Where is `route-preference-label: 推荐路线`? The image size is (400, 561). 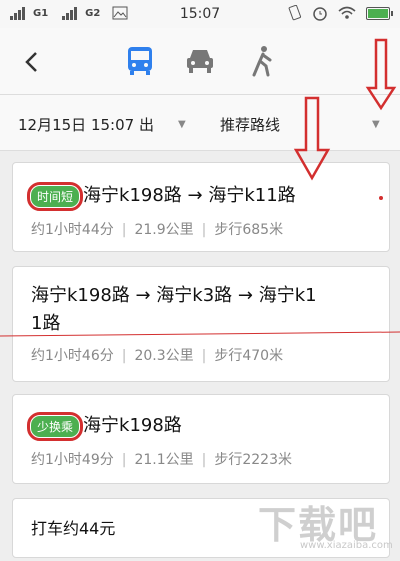
route-preference-label: 推荐路线 is located at coordinates (250, 125).